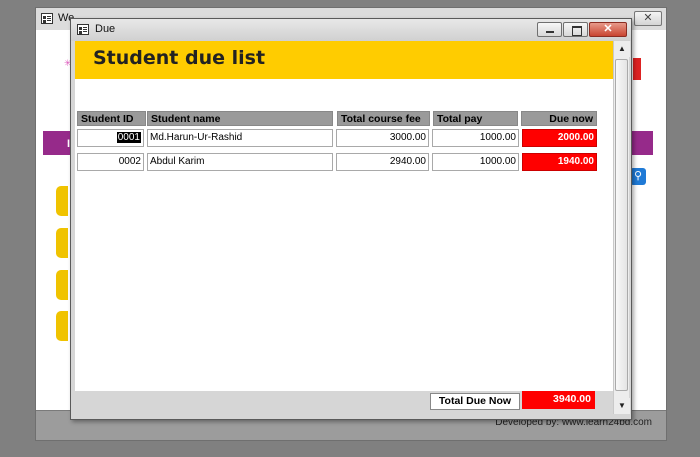 Image resolution: width=700 pixels, height=457 pixels. What do you see at coordinates (558, 400) in the screenshot?
I see `total-due-value: 3940.00` at bounding box center [558, 400].